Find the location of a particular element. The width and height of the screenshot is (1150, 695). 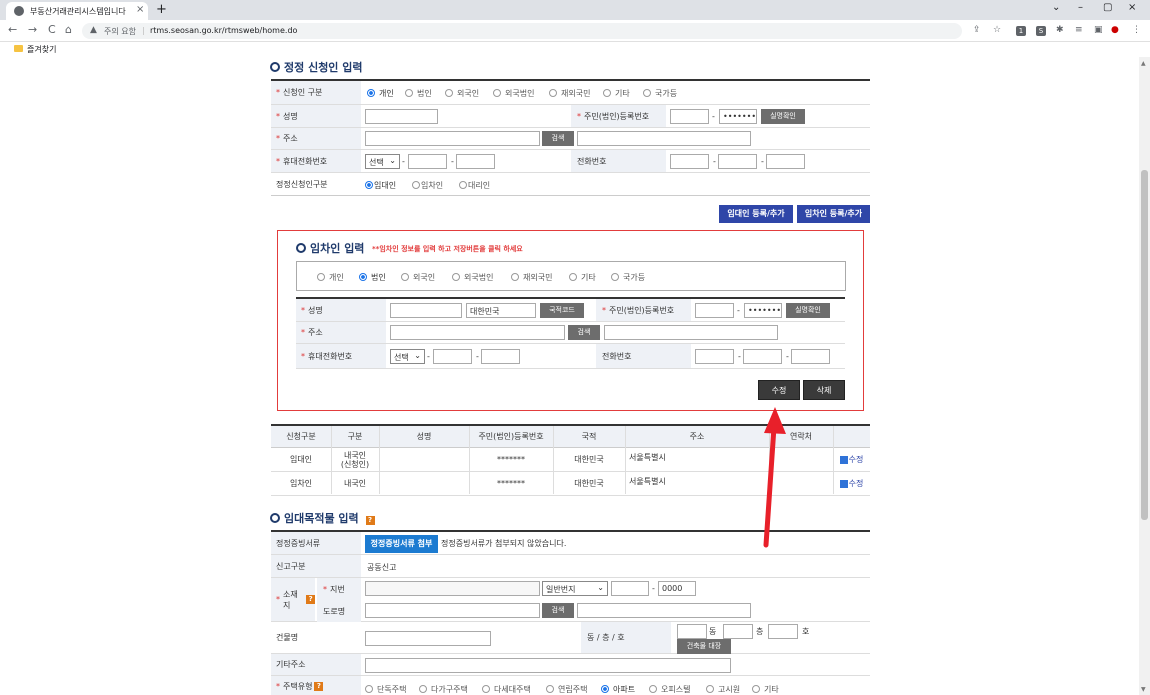

mobile-prefix-select: 선택 ⌄ is located at coordinates (382, 161).